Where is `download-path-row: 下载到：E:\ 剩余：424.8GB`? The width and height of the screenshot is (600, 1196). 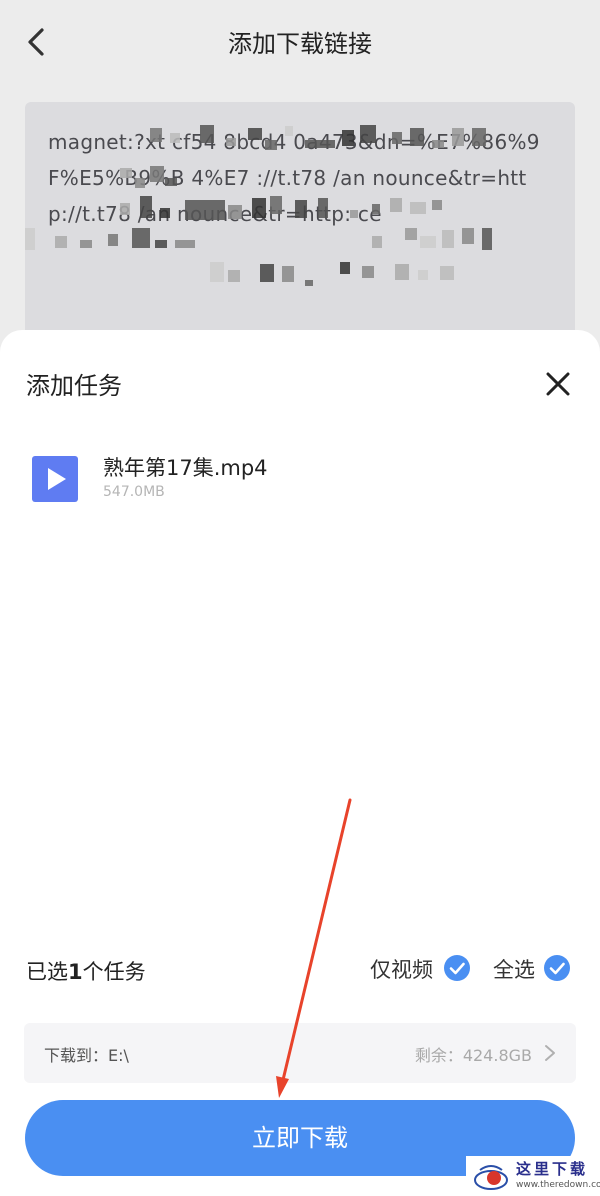 download-path-row: 下载到：E:\ 剩余：424.8GB is located at coordinates (300, 1053).